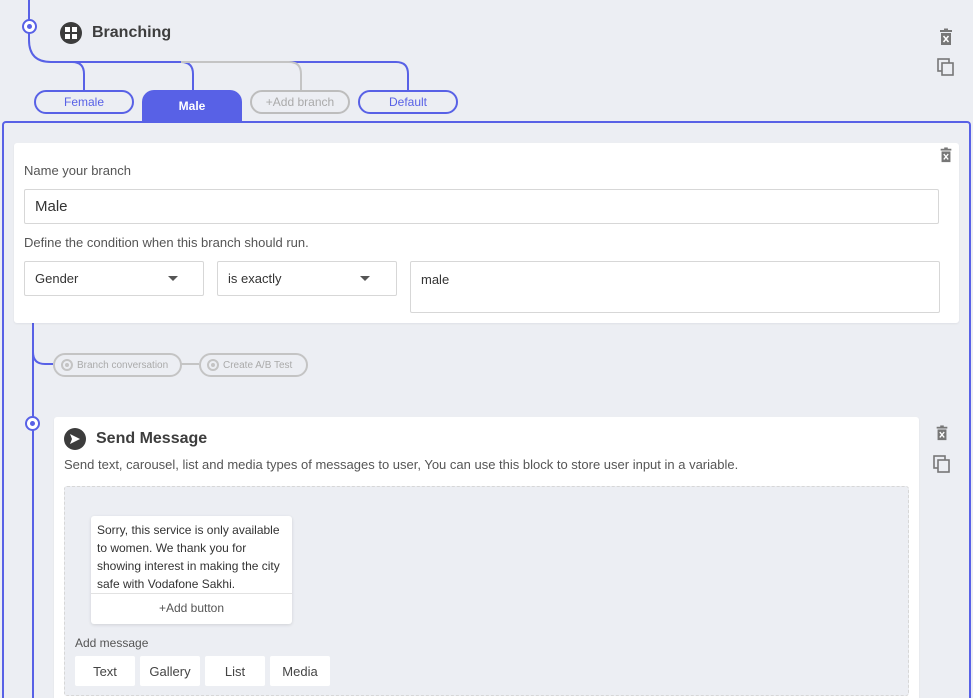 The image size is (973, 698). What do you see at coordinates (946, 155) in the screenshot?
I see `delete-branch-icon` at bounding box center [946, 155].